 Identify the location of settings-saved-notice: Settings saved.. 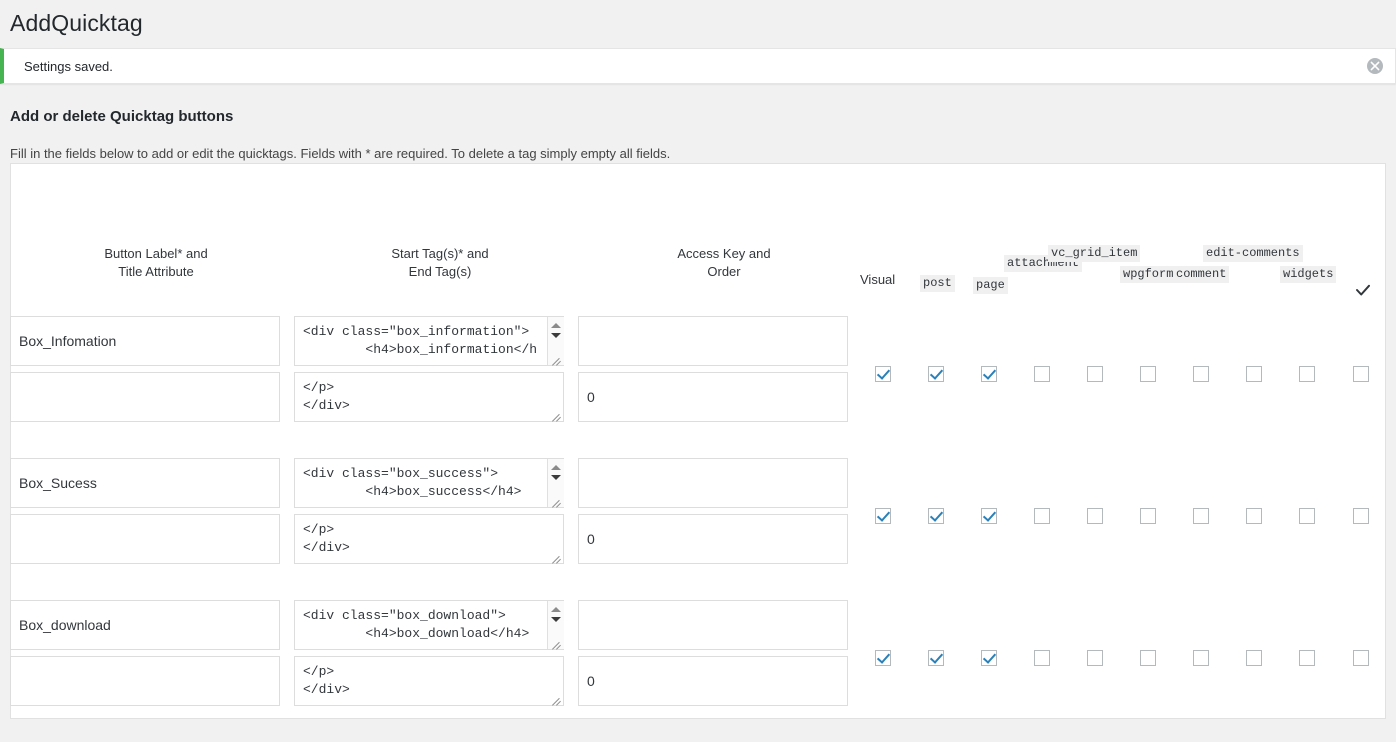
(698, 65).